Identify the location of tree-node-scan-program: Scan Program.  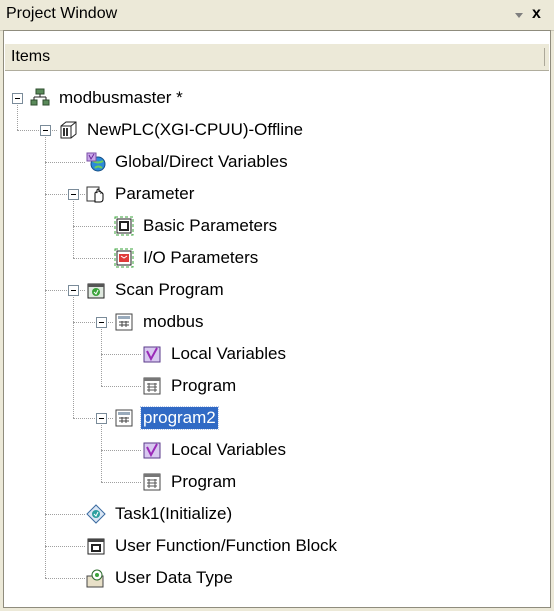
(156, 290).